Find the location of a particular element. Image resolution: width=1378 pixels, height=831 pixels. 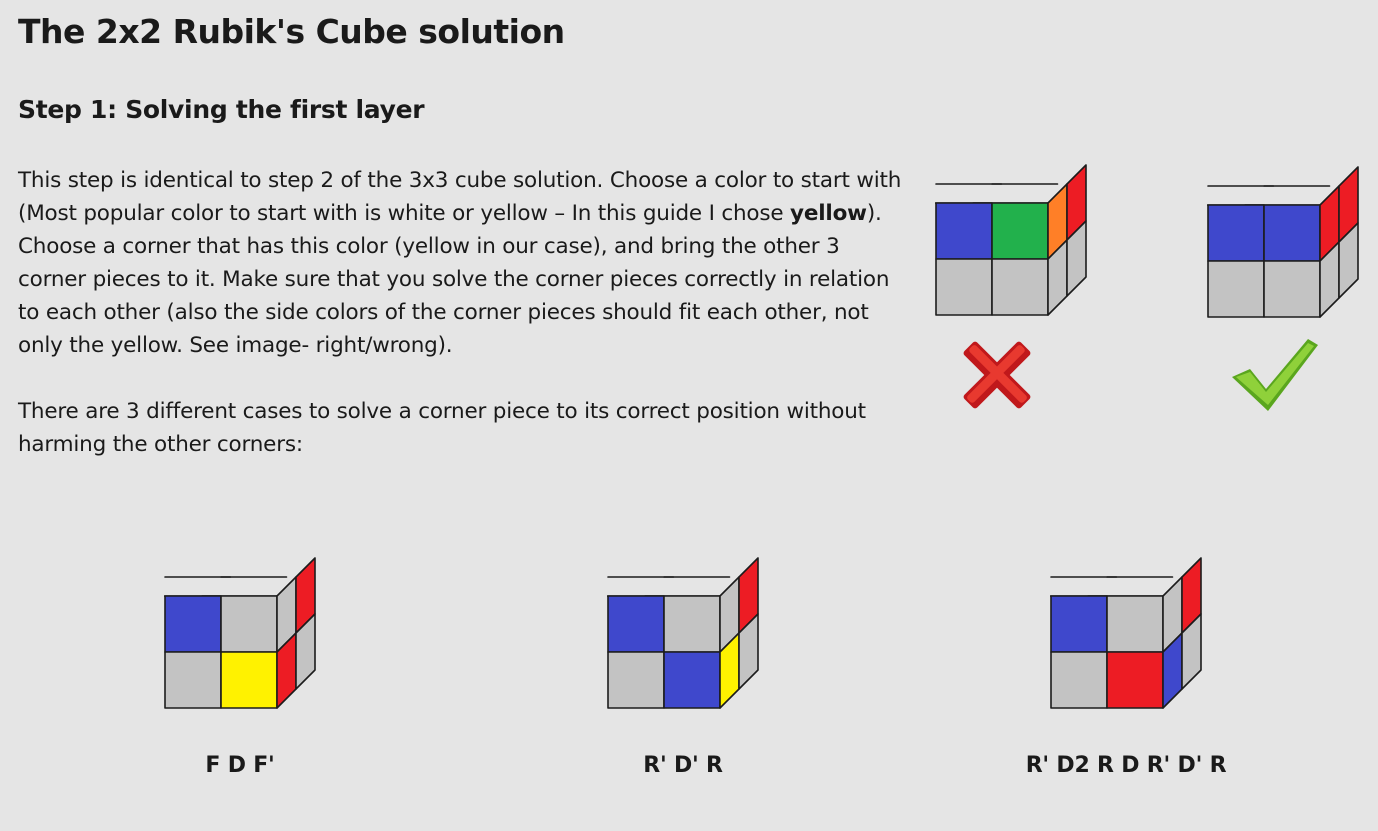

case-1-algorithm: F D F' is located at coordinates (240, 765).